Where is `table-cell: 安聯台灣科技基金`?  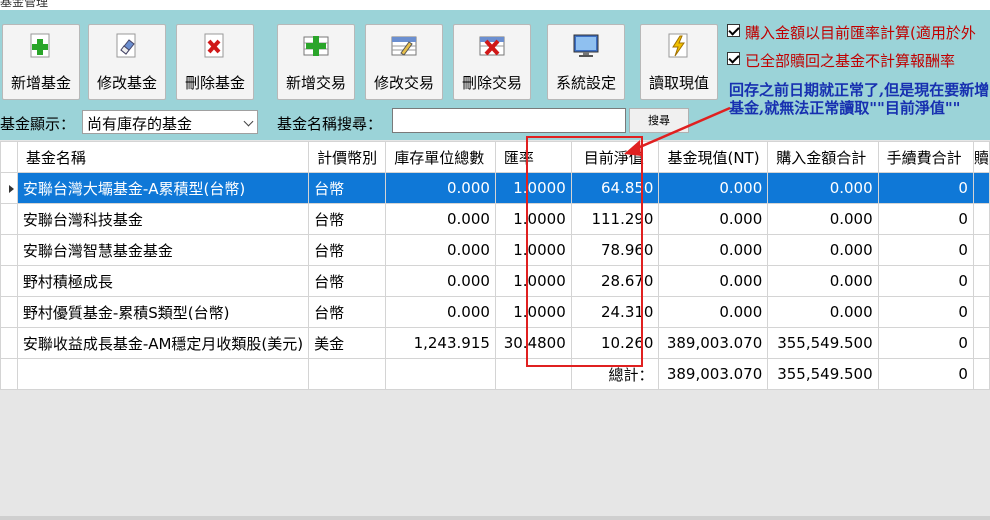 table-cell: 安聯台灣科技基金 is located at coordinates (163, 219).